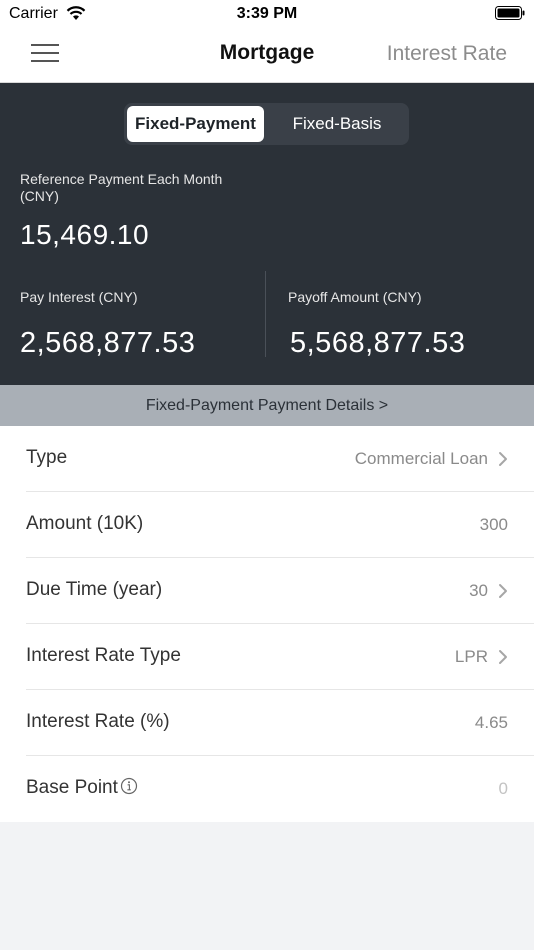  I want to click on interest-rate-input: 4.65, so click(491, 723).